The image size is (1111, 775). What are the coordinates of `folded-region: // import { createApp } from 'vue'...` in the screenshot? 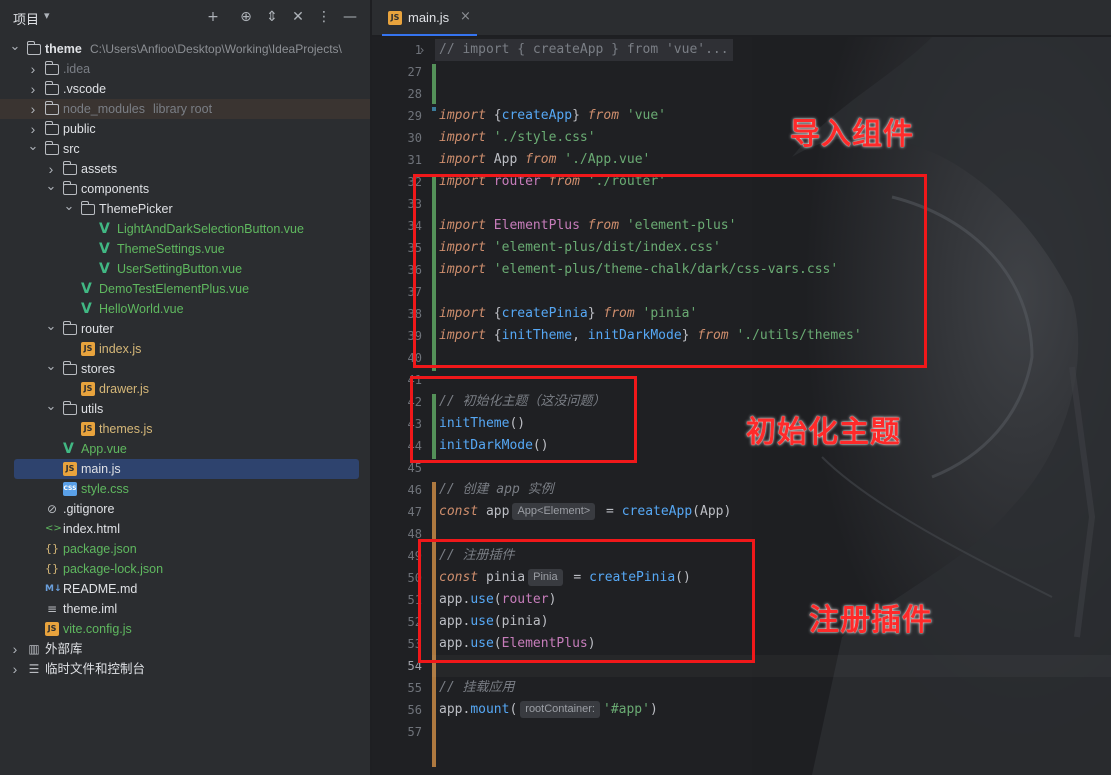 It's located at (584, 50).